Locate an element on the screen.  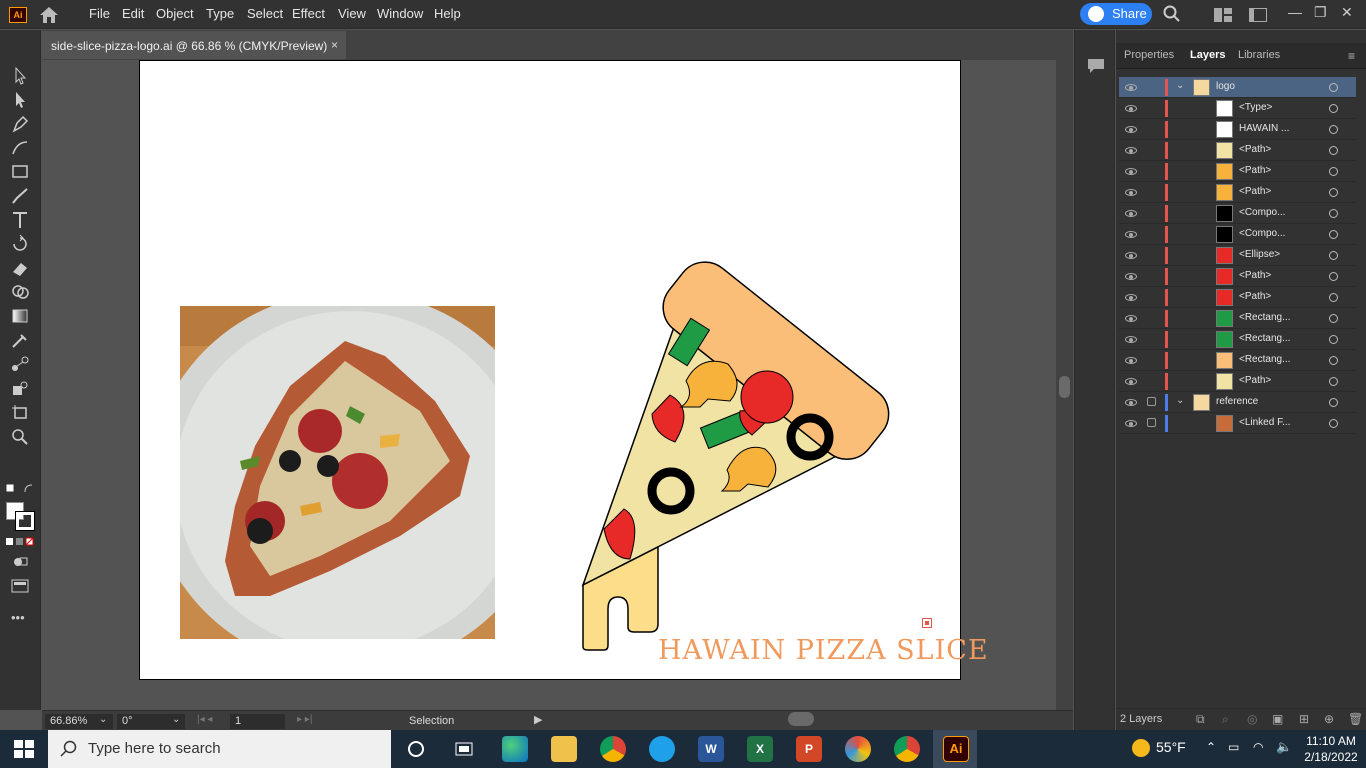
artboard-number-field: 1 is located at coordinates (257, 721).